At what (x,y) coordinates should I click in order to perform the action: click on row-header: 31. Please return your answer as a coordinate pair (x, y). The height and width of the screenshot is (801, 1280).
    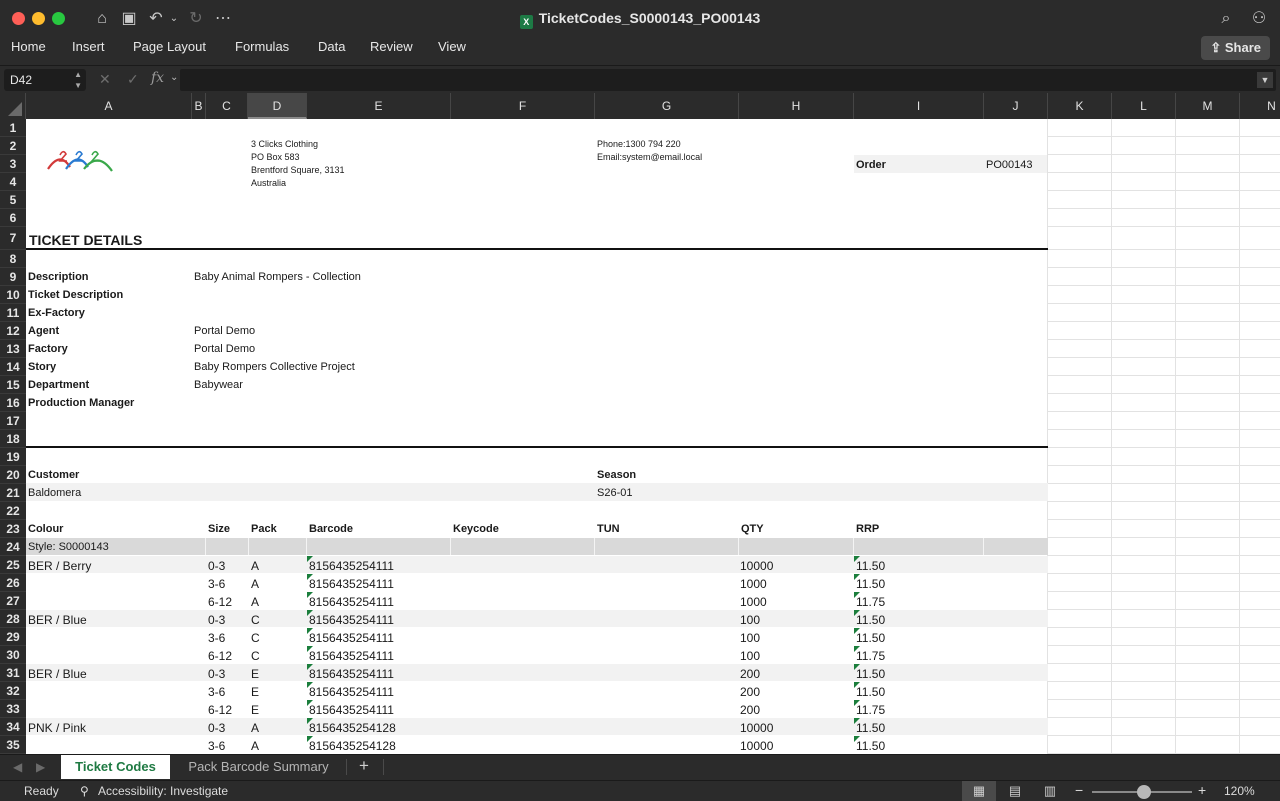
    Looking at the image, I should click on (13, 673).